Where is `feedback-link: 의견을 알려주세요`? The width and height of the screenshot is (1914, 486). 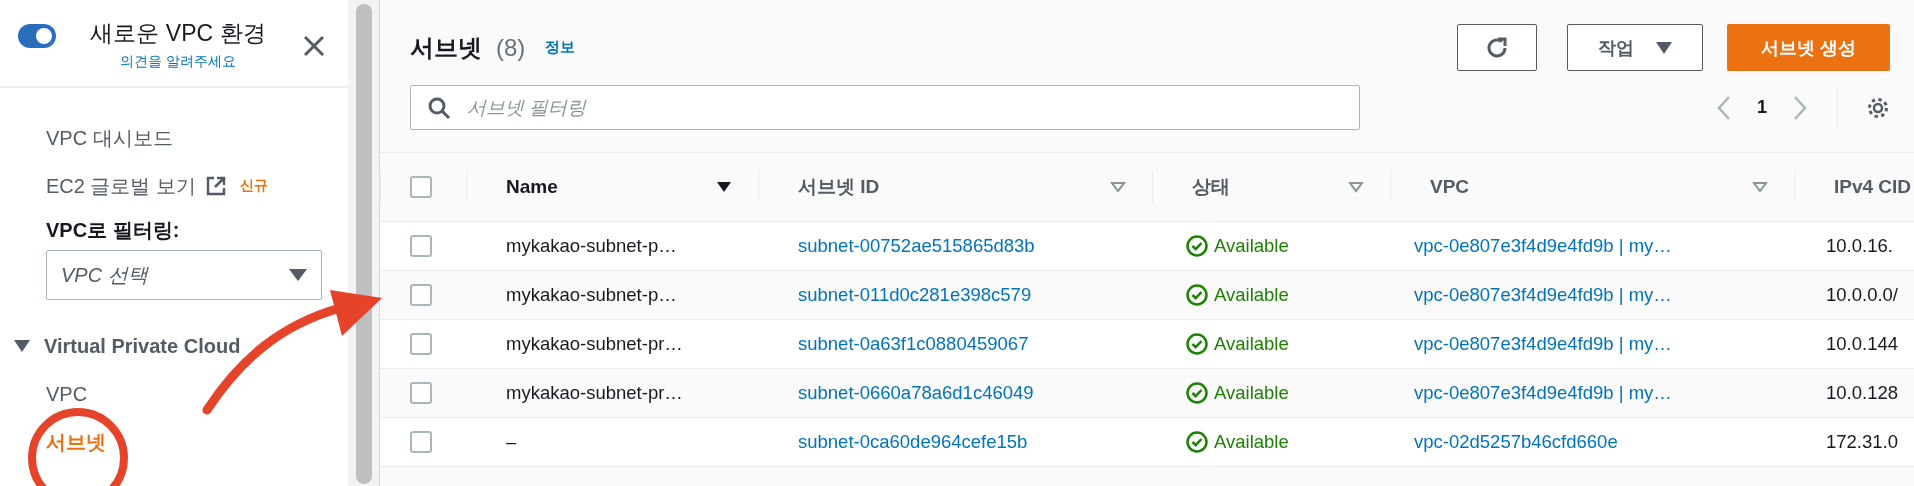
feedback-link: 의견을 알려주세요 is located at coordinates (178, 62).